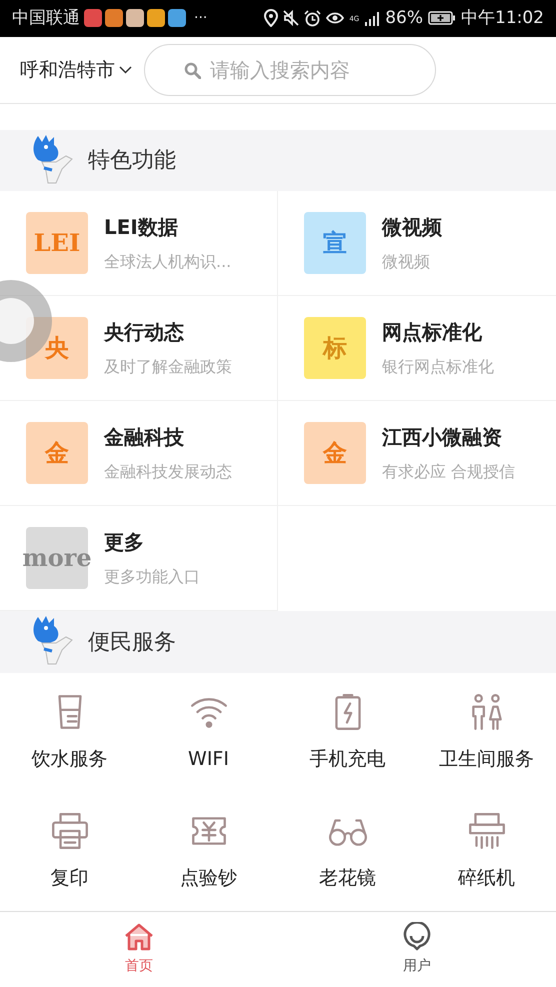 This screenshot has width=556, height=987. I want to click on service-label: 饮水服务, so click(70, 759).